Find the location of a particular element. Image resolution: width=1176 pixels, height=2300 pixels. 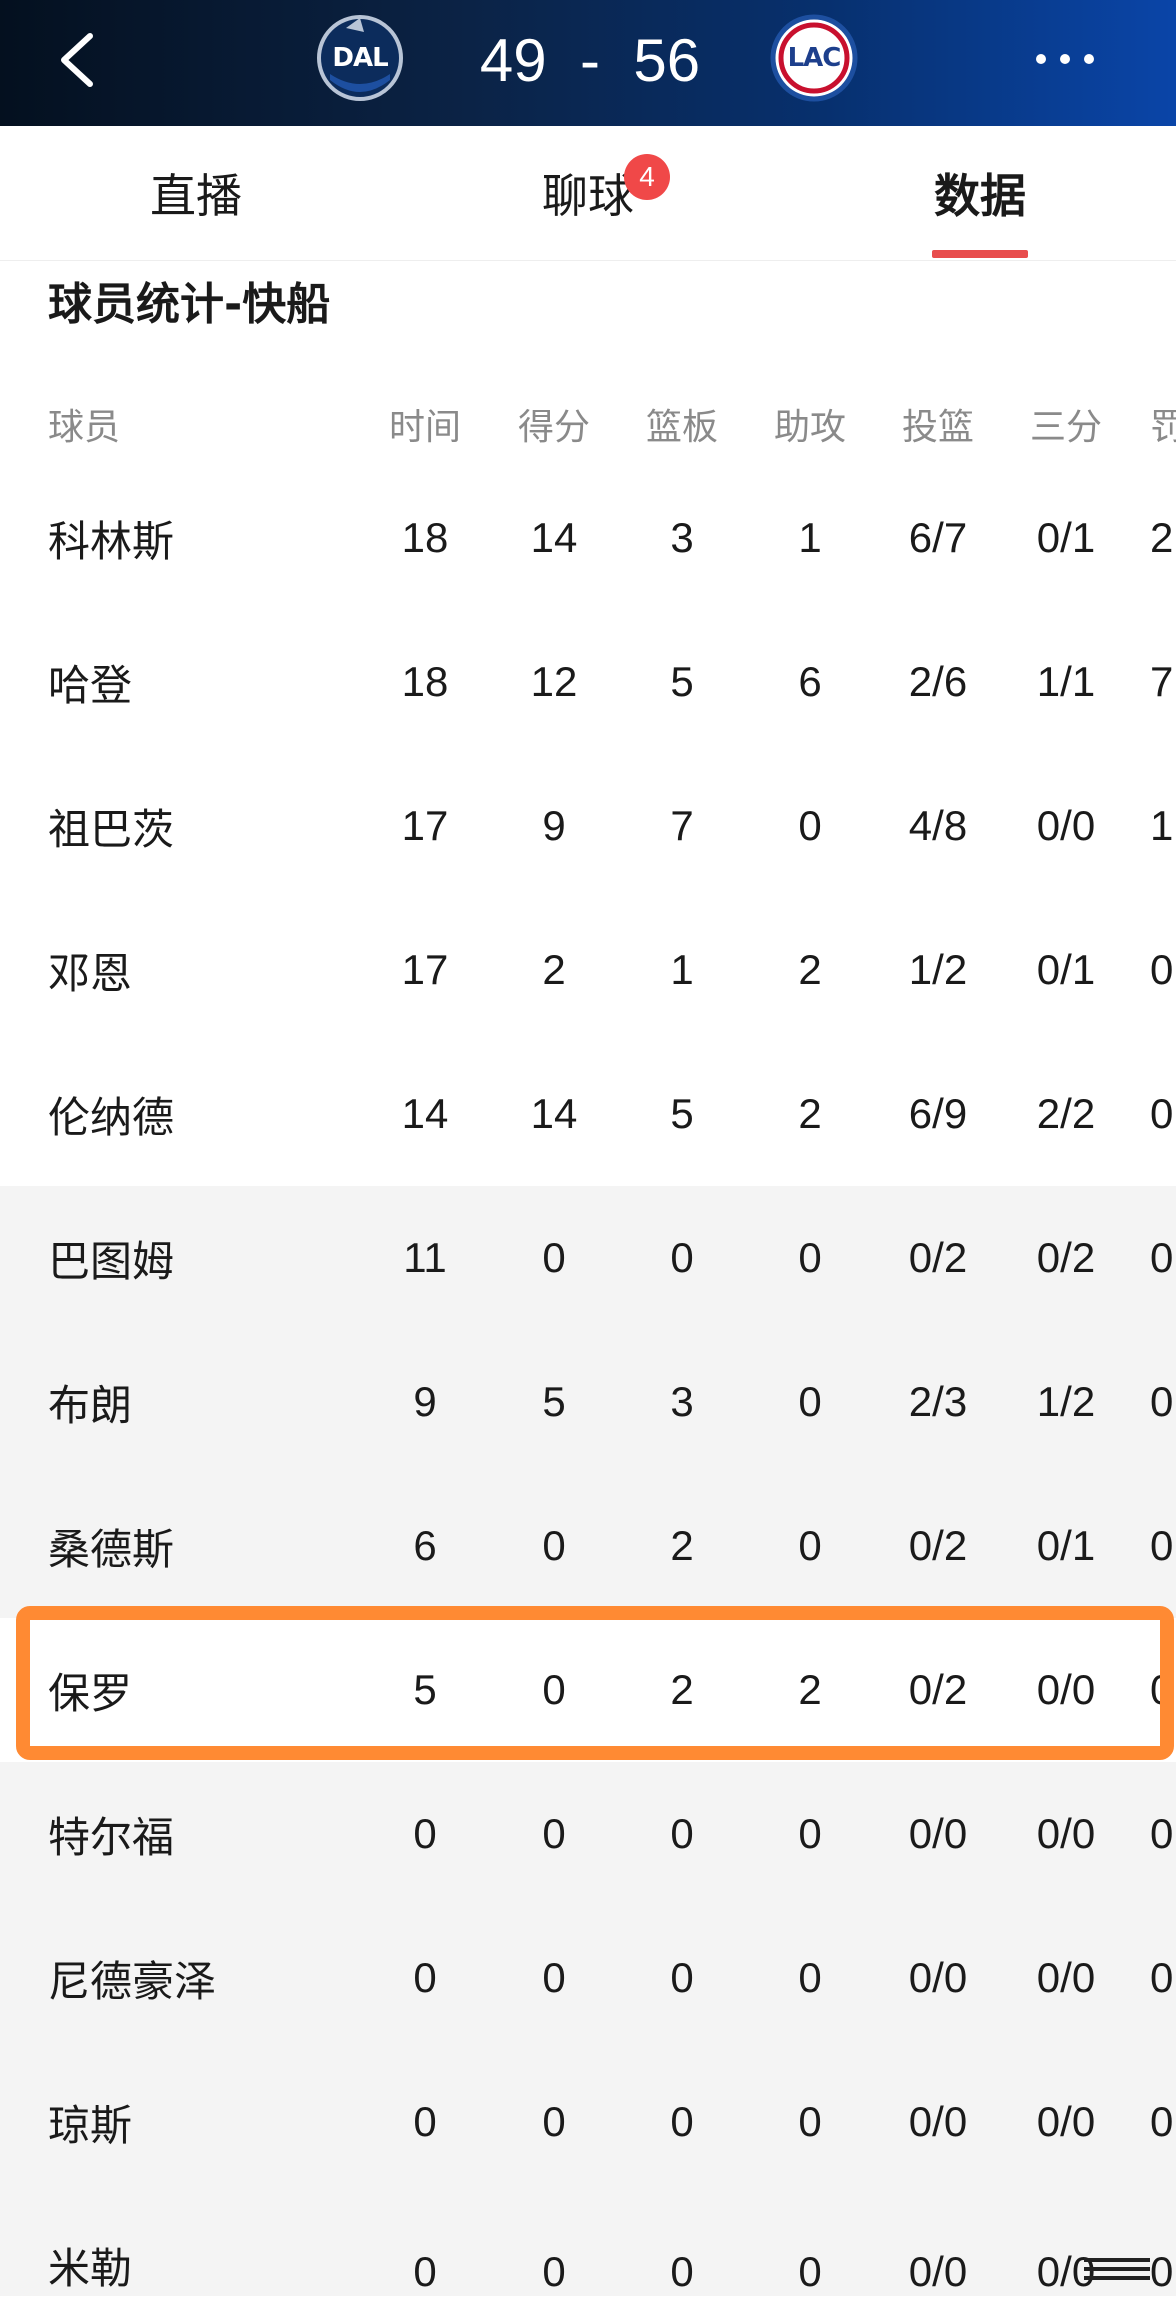

table-row: 米勒 0 0 0 0 0/0 0/0 0 is located at coordinates (588, 2245).